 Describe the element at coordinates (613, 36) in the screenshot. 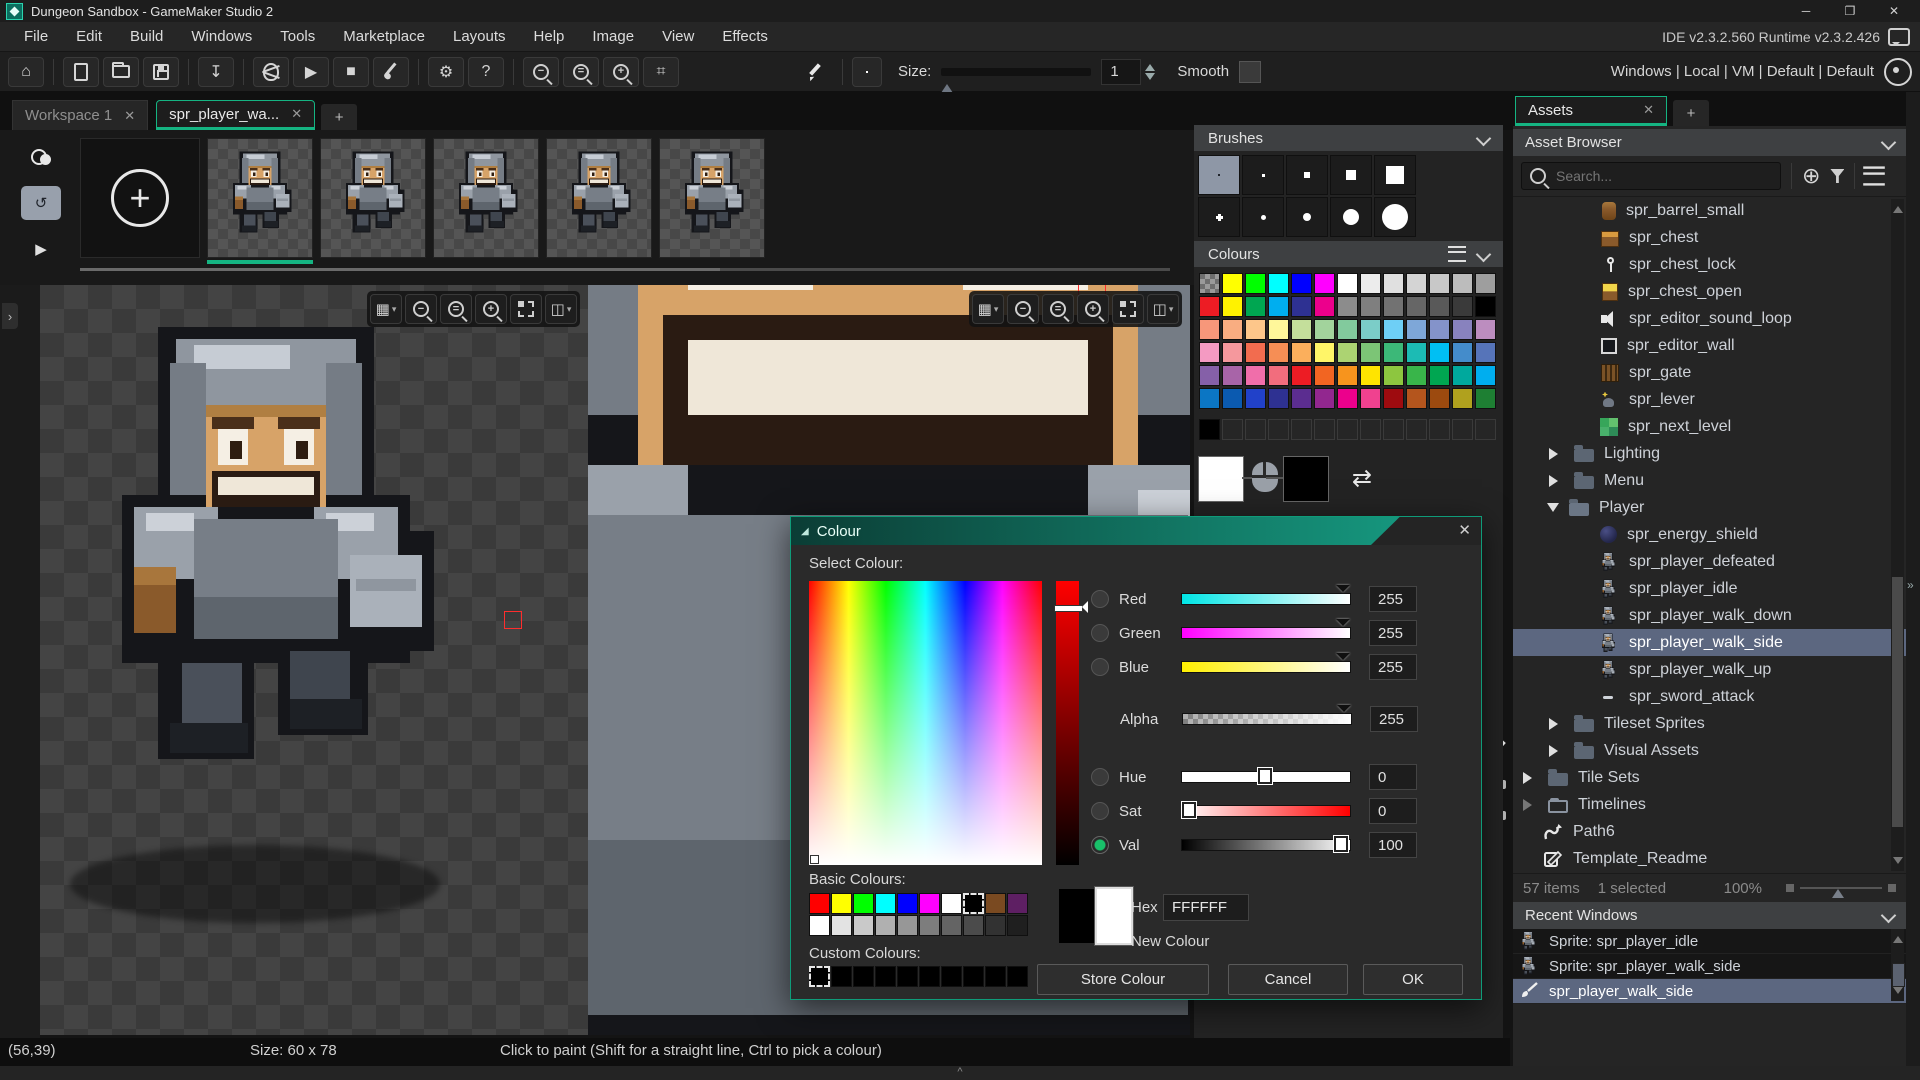

I see `menu-image: Image` at that location.